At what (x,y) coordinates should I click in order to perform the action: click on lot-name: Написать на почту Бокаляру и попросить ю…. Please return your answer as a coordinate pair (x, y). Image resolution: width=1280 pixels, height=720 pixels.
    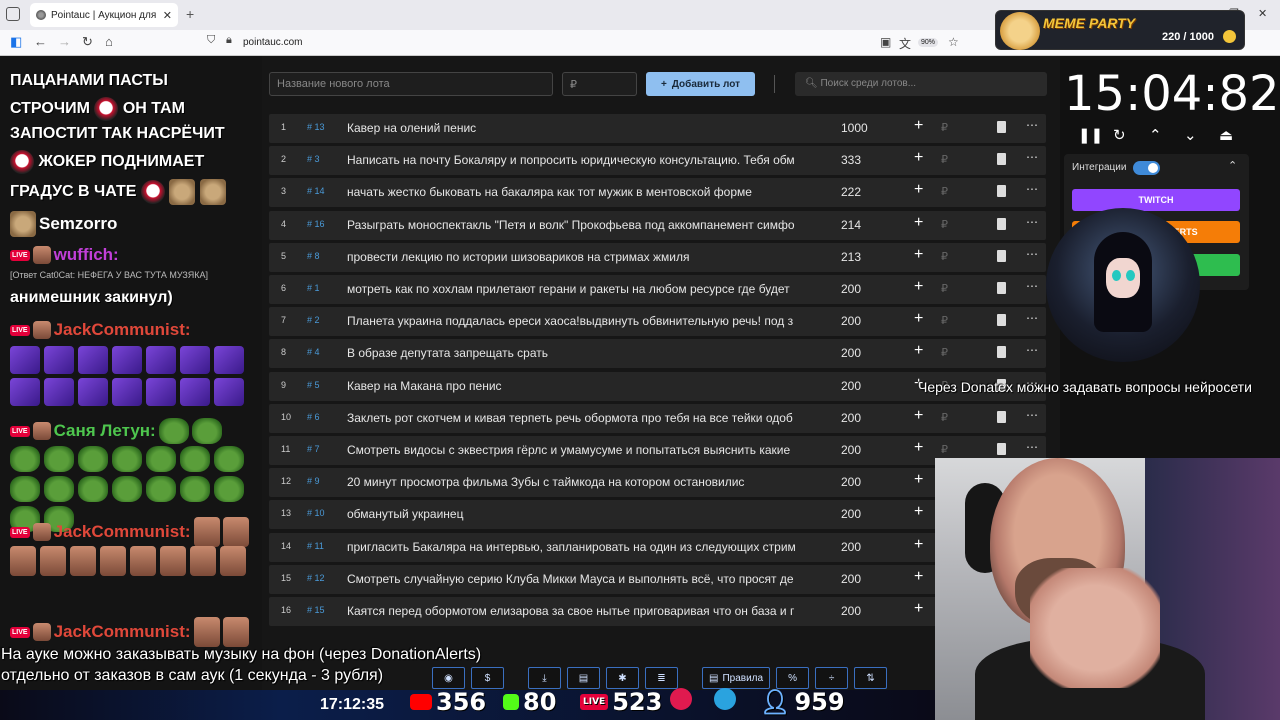
    Looking at the image, I should click on (583, 160).